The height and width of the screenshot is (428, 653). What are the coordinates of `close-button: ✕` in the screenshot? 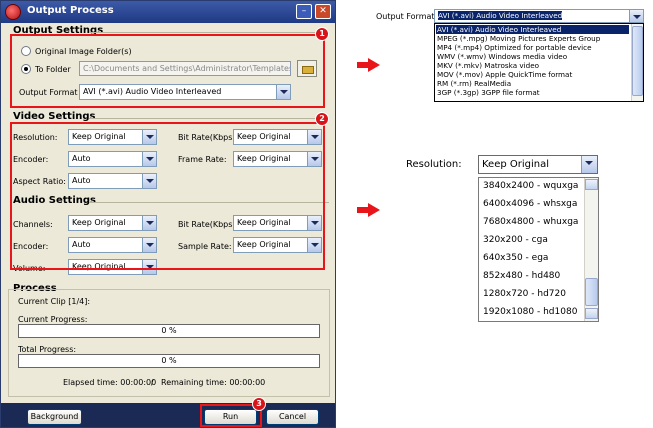 It's located at (323, 11).